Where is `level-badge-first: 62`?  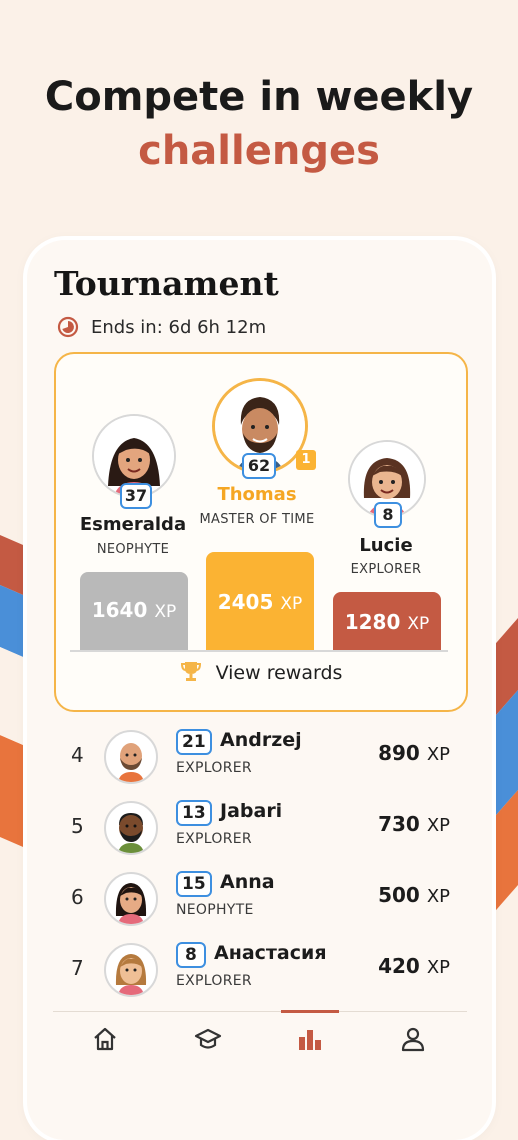 level-badge-first: 62 is located at coordinates (259, 466).